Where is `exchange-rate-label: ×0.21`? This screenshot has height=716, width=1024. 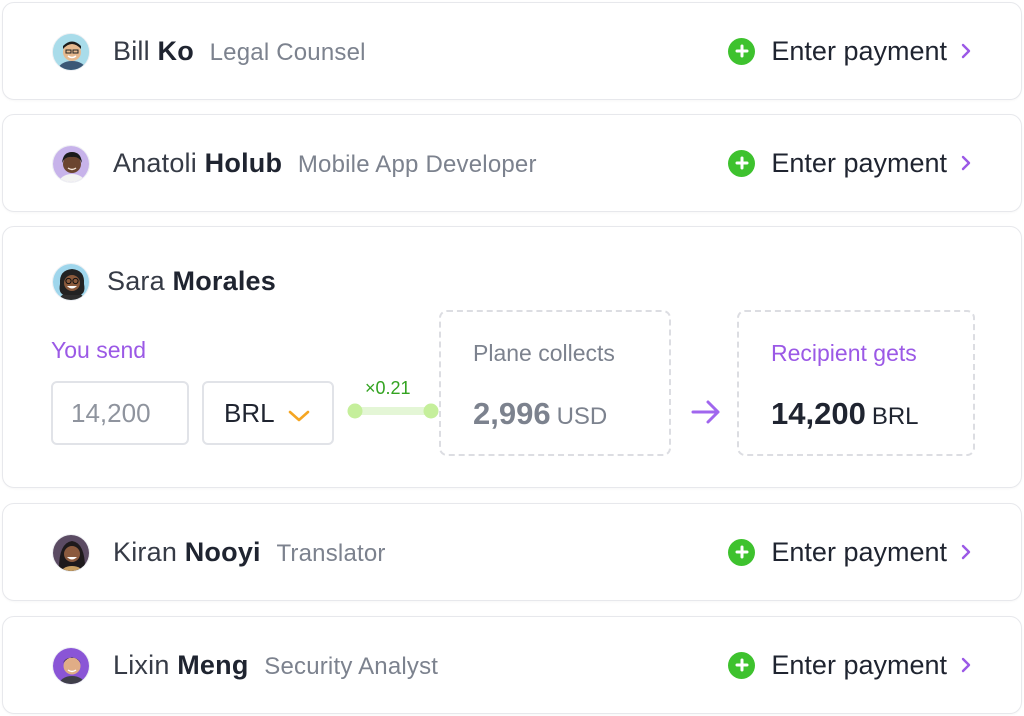
exchange-rate-label: ×0.21 is located at coordinates (388, 388).